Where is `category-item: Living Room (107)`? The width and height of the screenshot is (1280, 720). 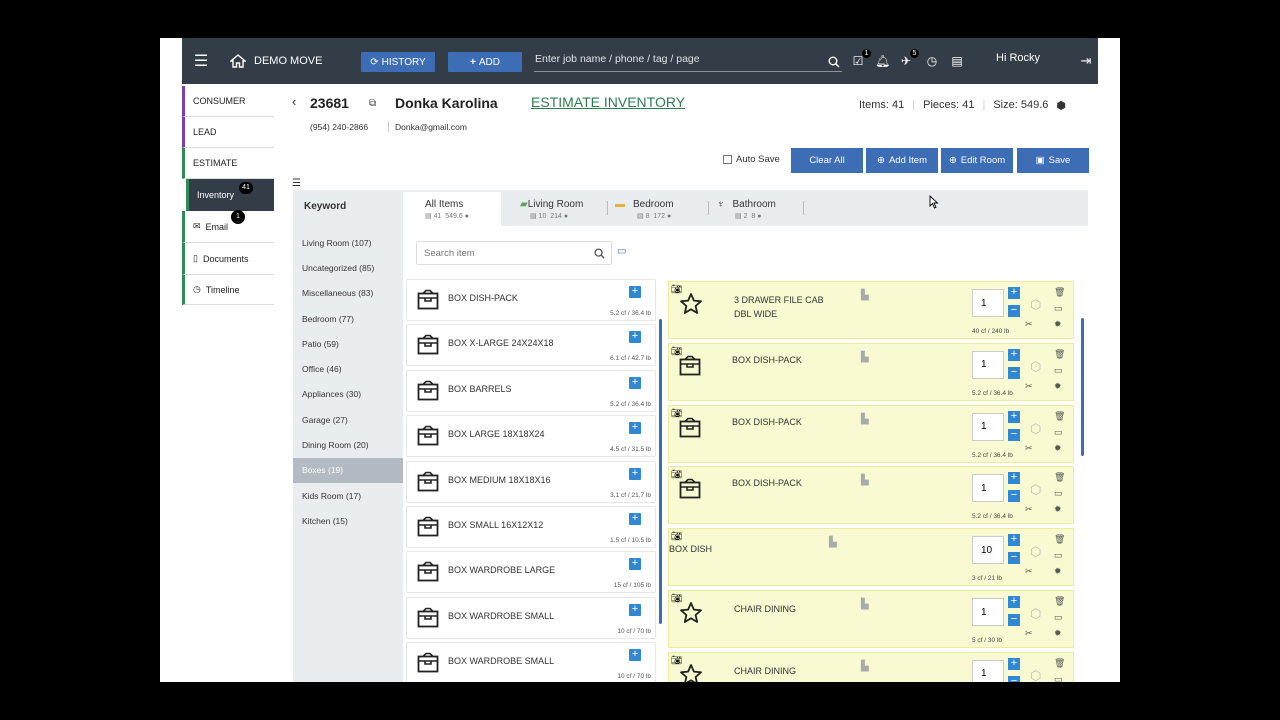 category-item: Living Room (107) is located at coordinates (348, 242).